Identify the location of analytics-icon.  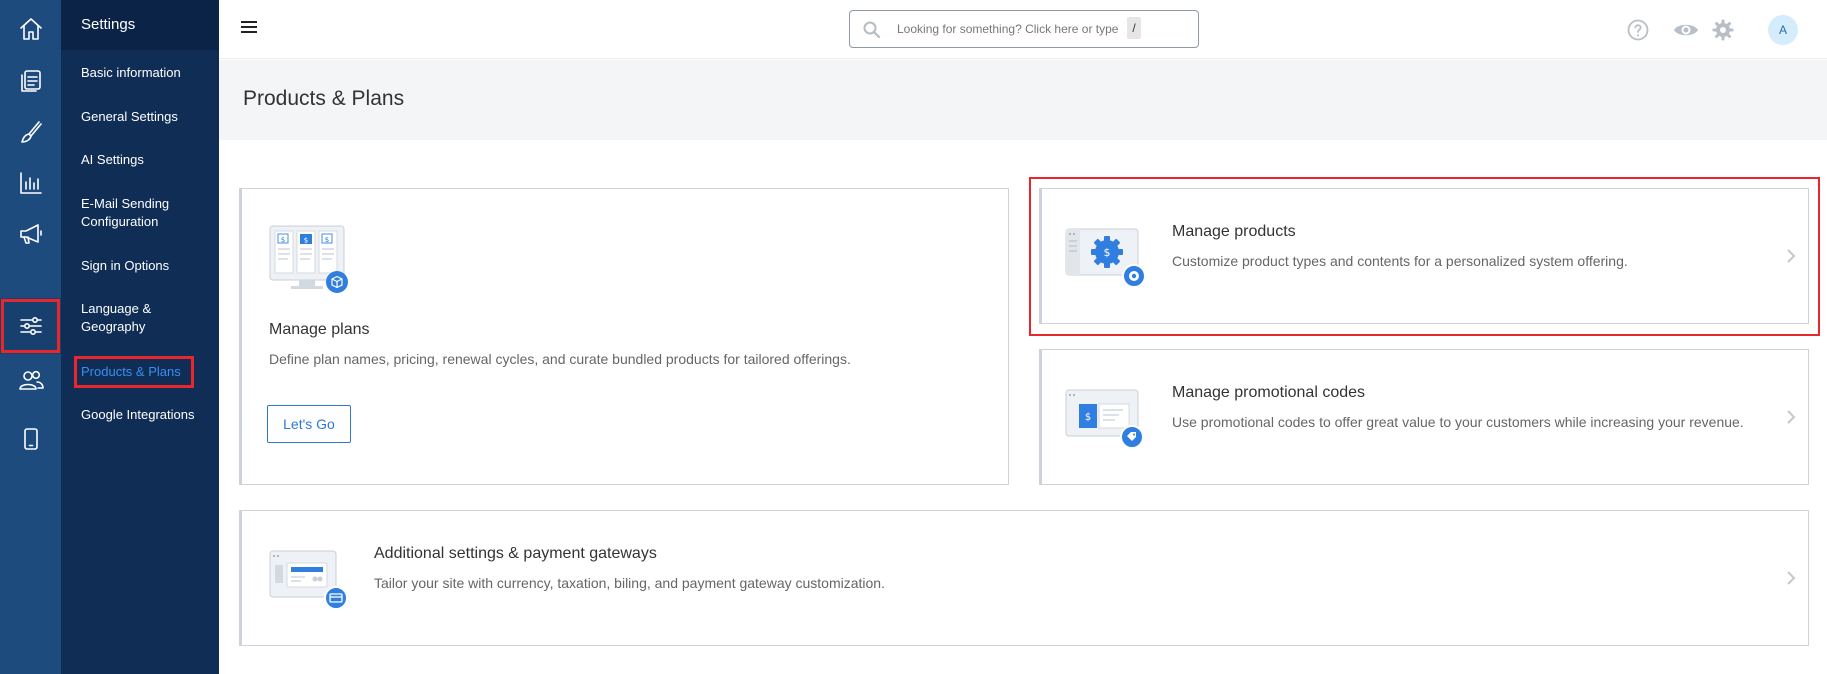
(30, 183).